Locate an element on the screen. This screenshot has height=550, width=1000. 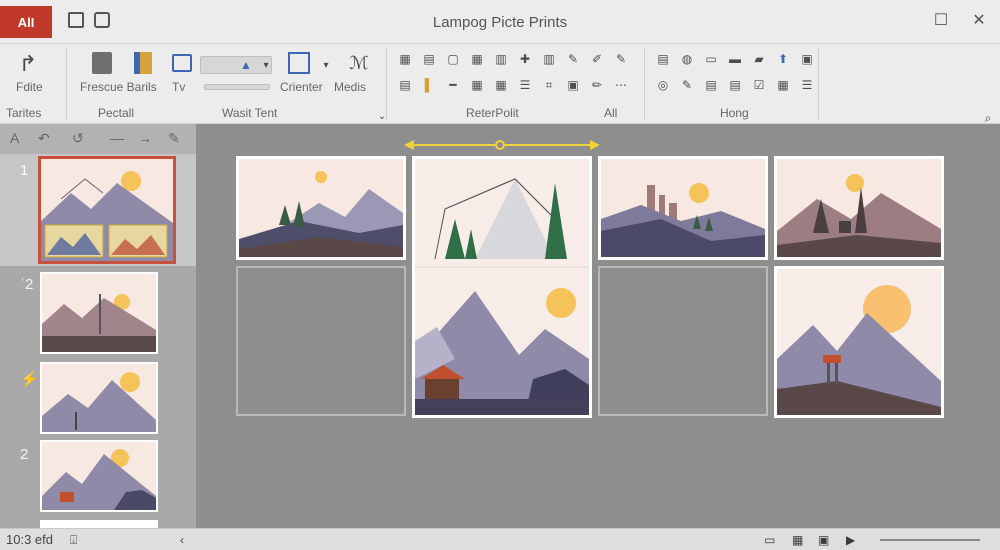
line-icon: — is located at coordinates (117, 138).